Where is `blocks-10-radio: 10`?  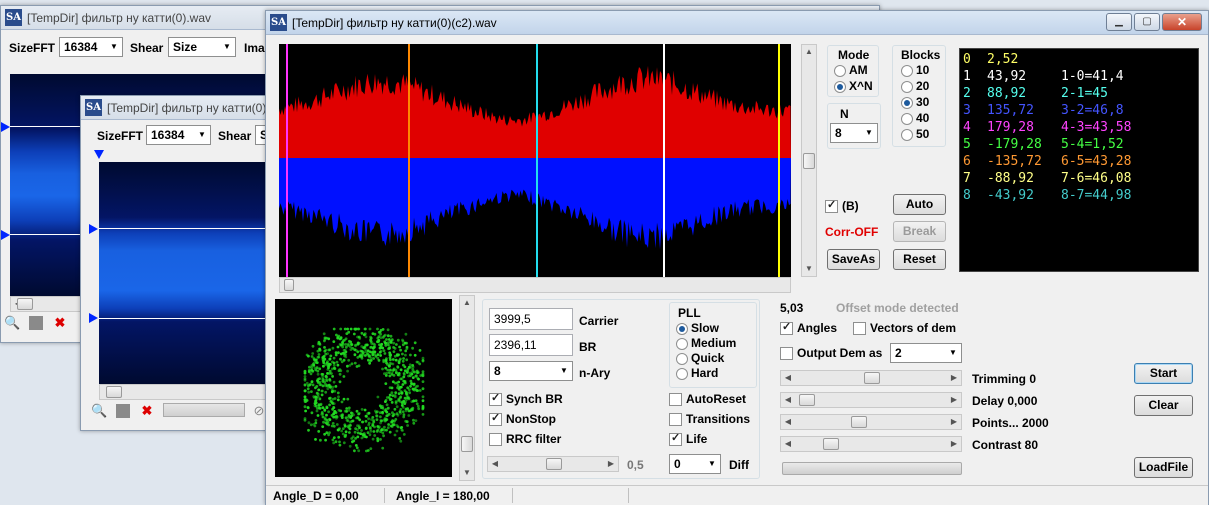
blocks-10-radio: 10 is located at coordinates (915, 71).